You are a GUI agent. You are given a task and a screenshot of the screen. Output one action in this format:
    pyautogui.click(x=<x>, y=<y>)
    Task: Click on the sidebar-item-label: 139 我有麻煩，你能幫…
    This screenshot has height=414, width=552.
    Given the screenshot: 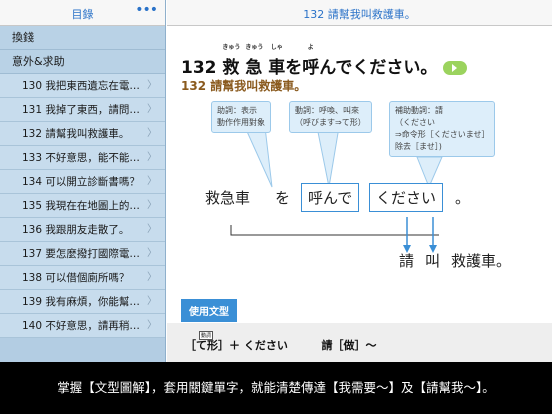 What is the action you would take?
    pyautogui.click(x=81, y=302)
    